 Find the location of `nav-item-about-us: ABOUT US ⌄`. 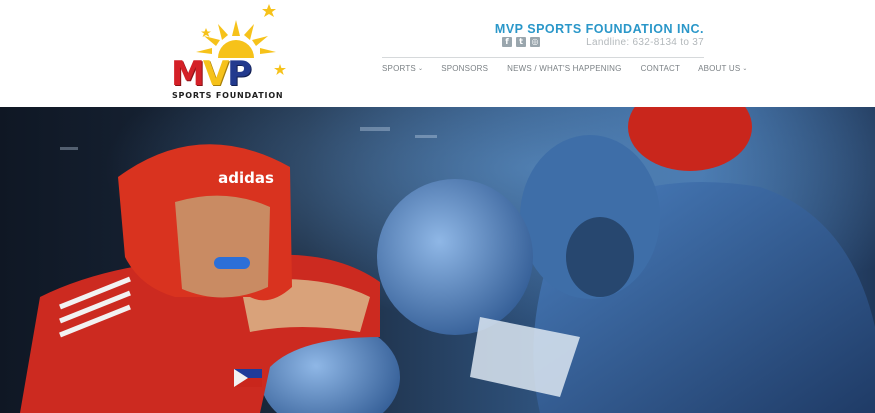

nav-item-about-us: ABOUT US ⌄ is located at coordinates (723, 68).